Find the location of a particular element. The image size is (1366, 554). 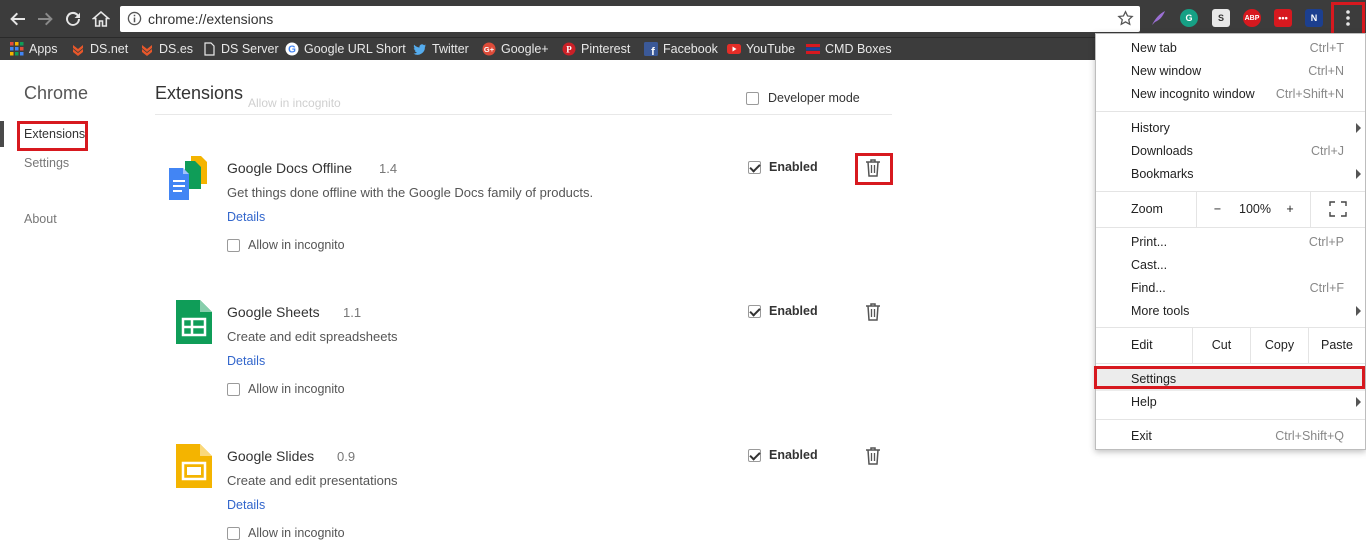

extension-name: Google Slides is located at coordinates (271, 456).